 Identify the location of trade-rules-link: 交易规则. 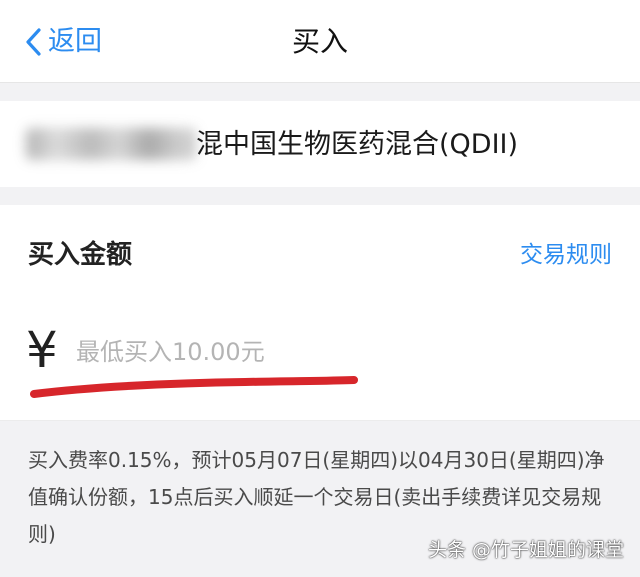
(566, 255).